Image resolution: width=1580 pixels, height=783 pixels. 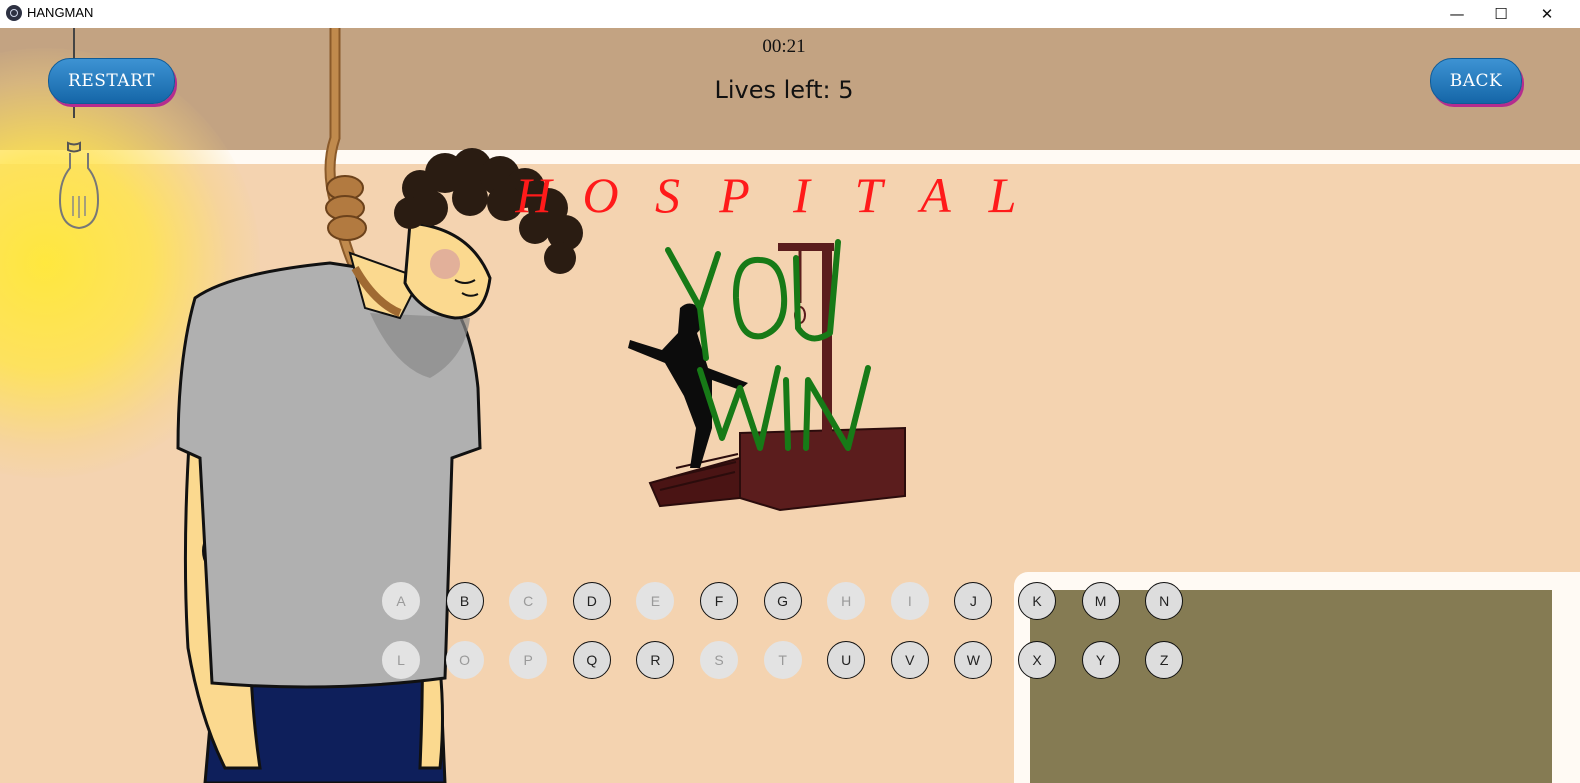 What do you see at coordinates (1002, 195) in the screenshot?
I see `word-letter: L` at bounding box center [1002, 195].